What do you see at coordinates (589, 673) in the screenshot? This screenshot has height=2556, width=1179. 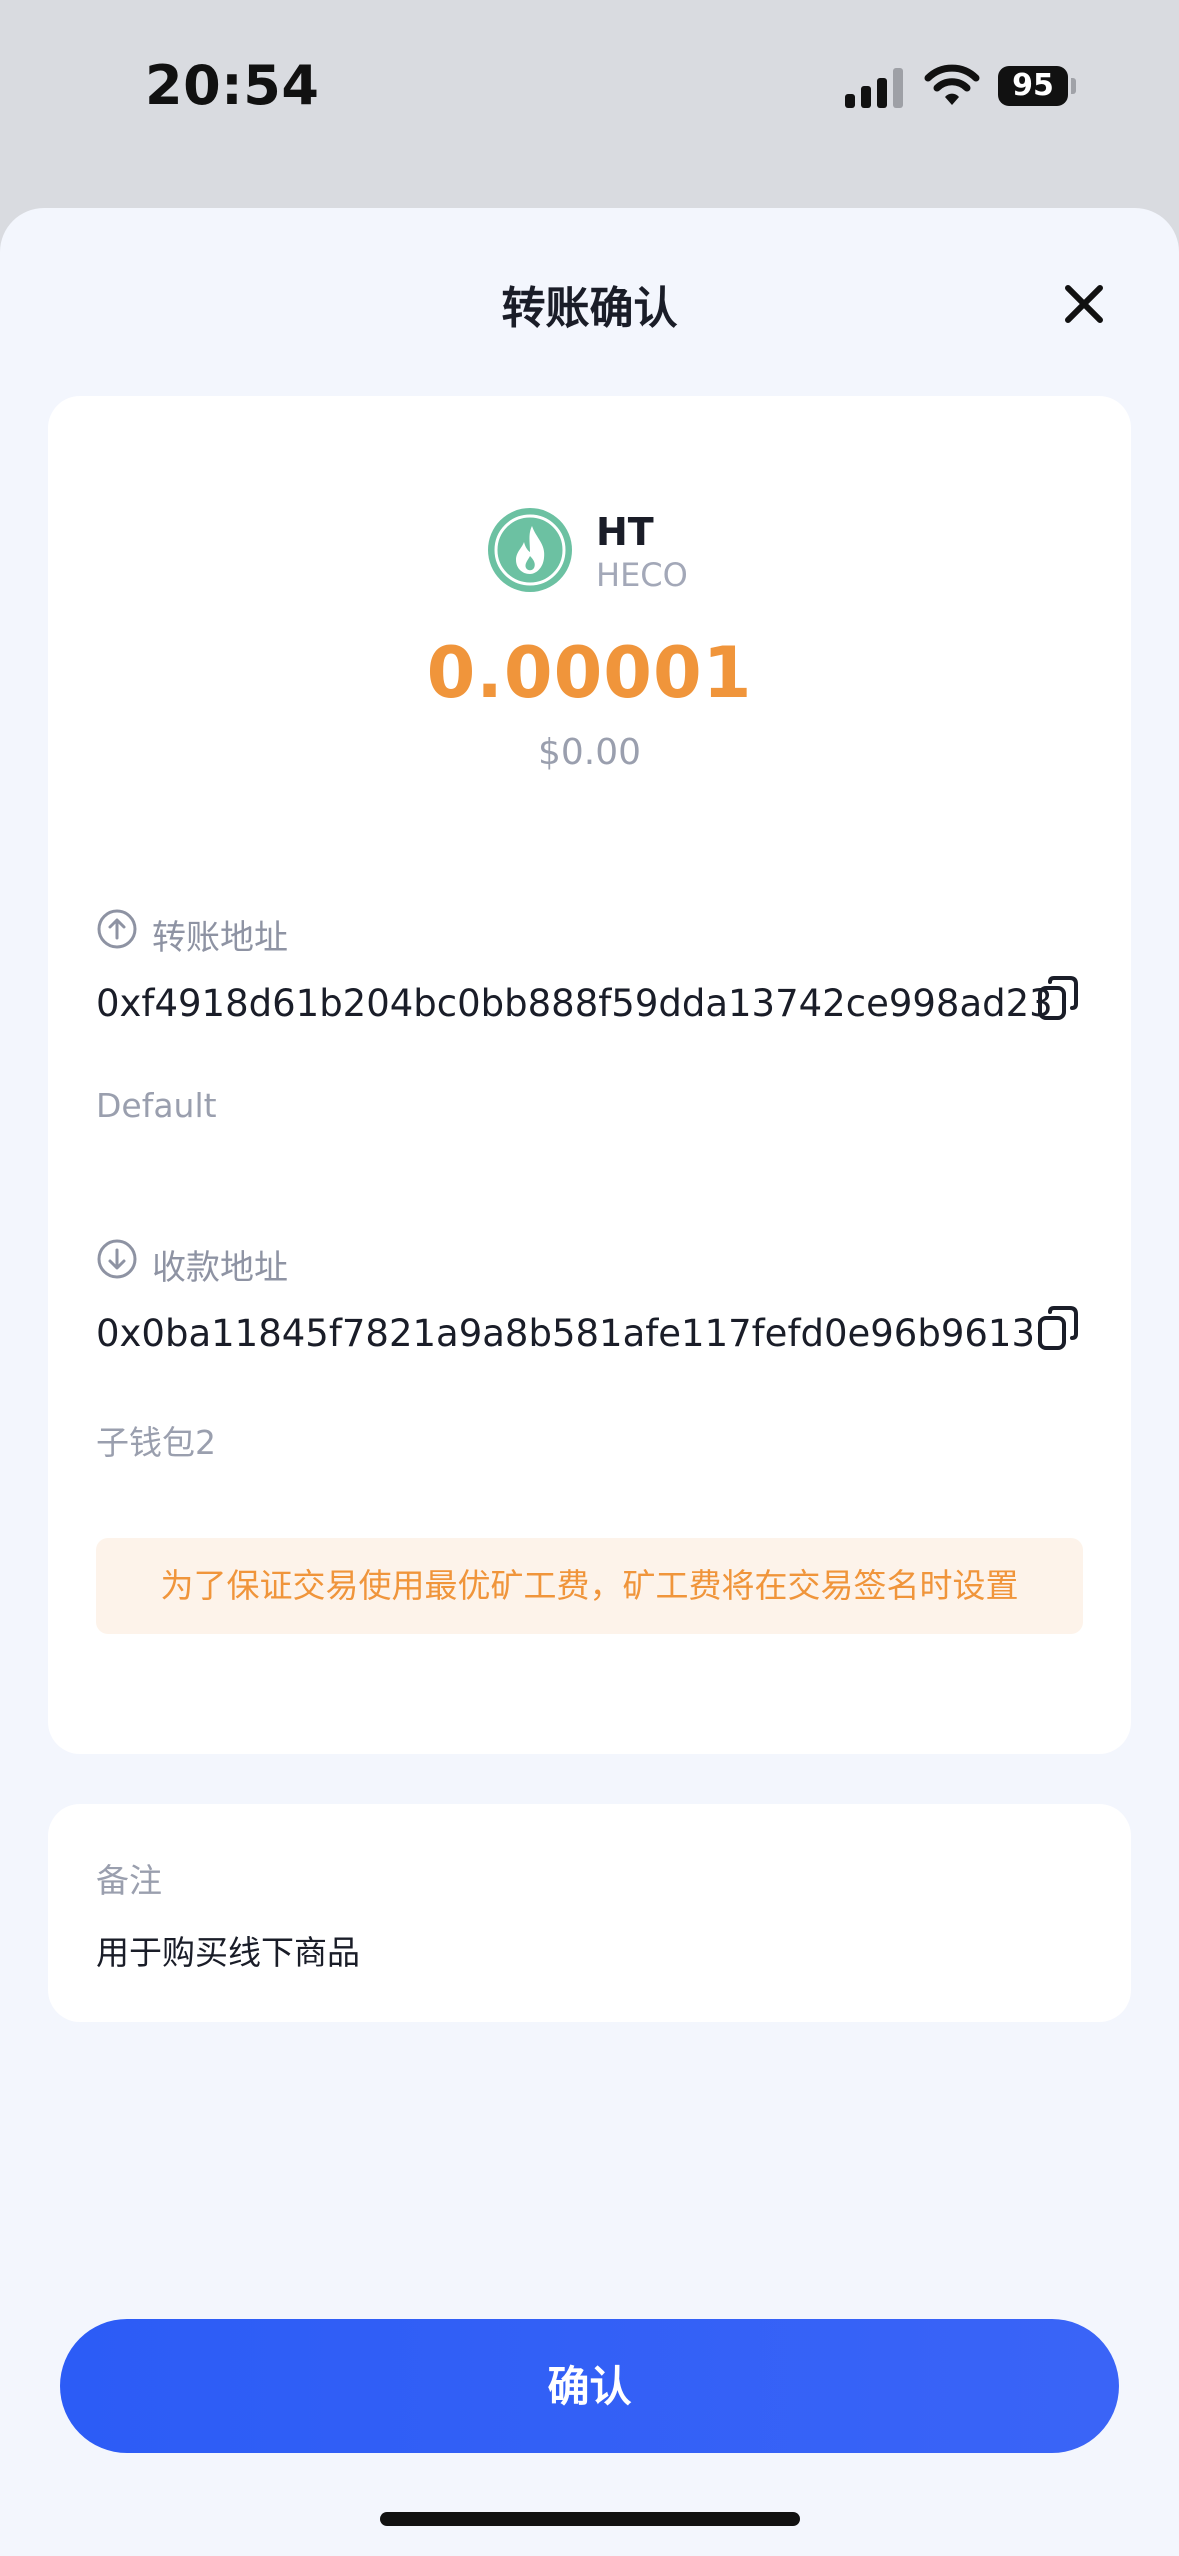 I see `transfer-amount: 0.00001` at bounding box center [589, 673].